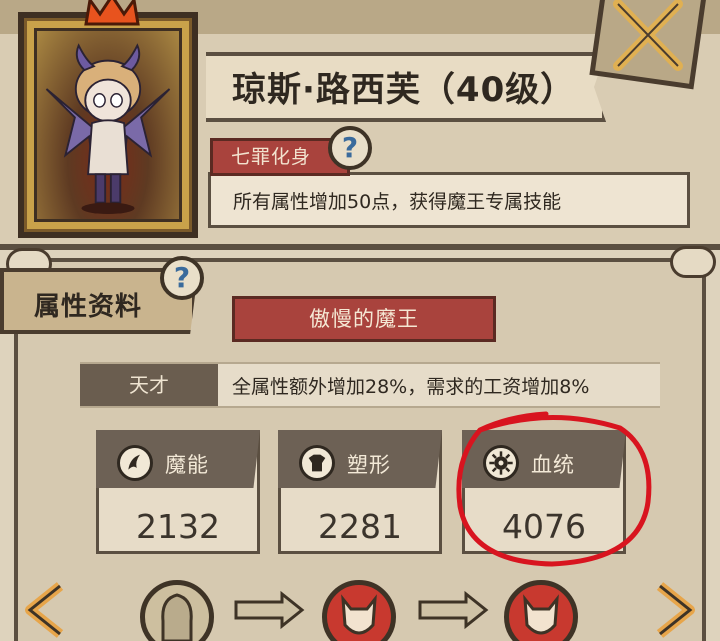  I want to click on class-name: 傲慢的魔王, so click(364, 319).